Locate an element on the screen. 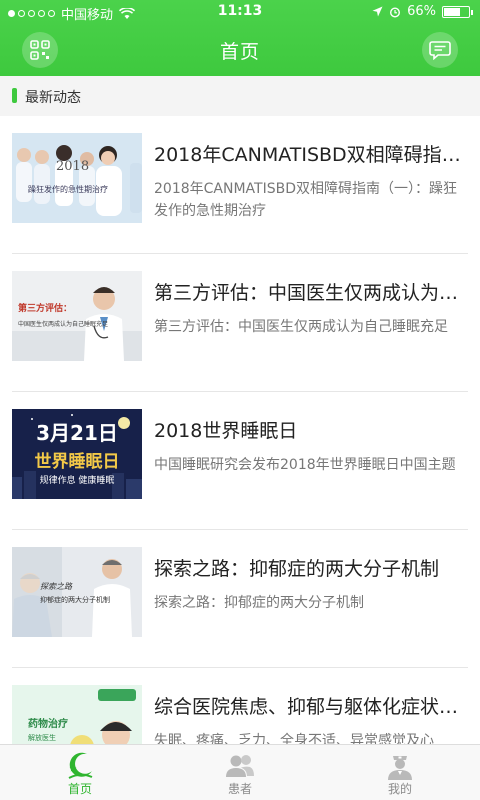  status-bar: 中国移动 11:13 66% is located at coordinates (240, 12).